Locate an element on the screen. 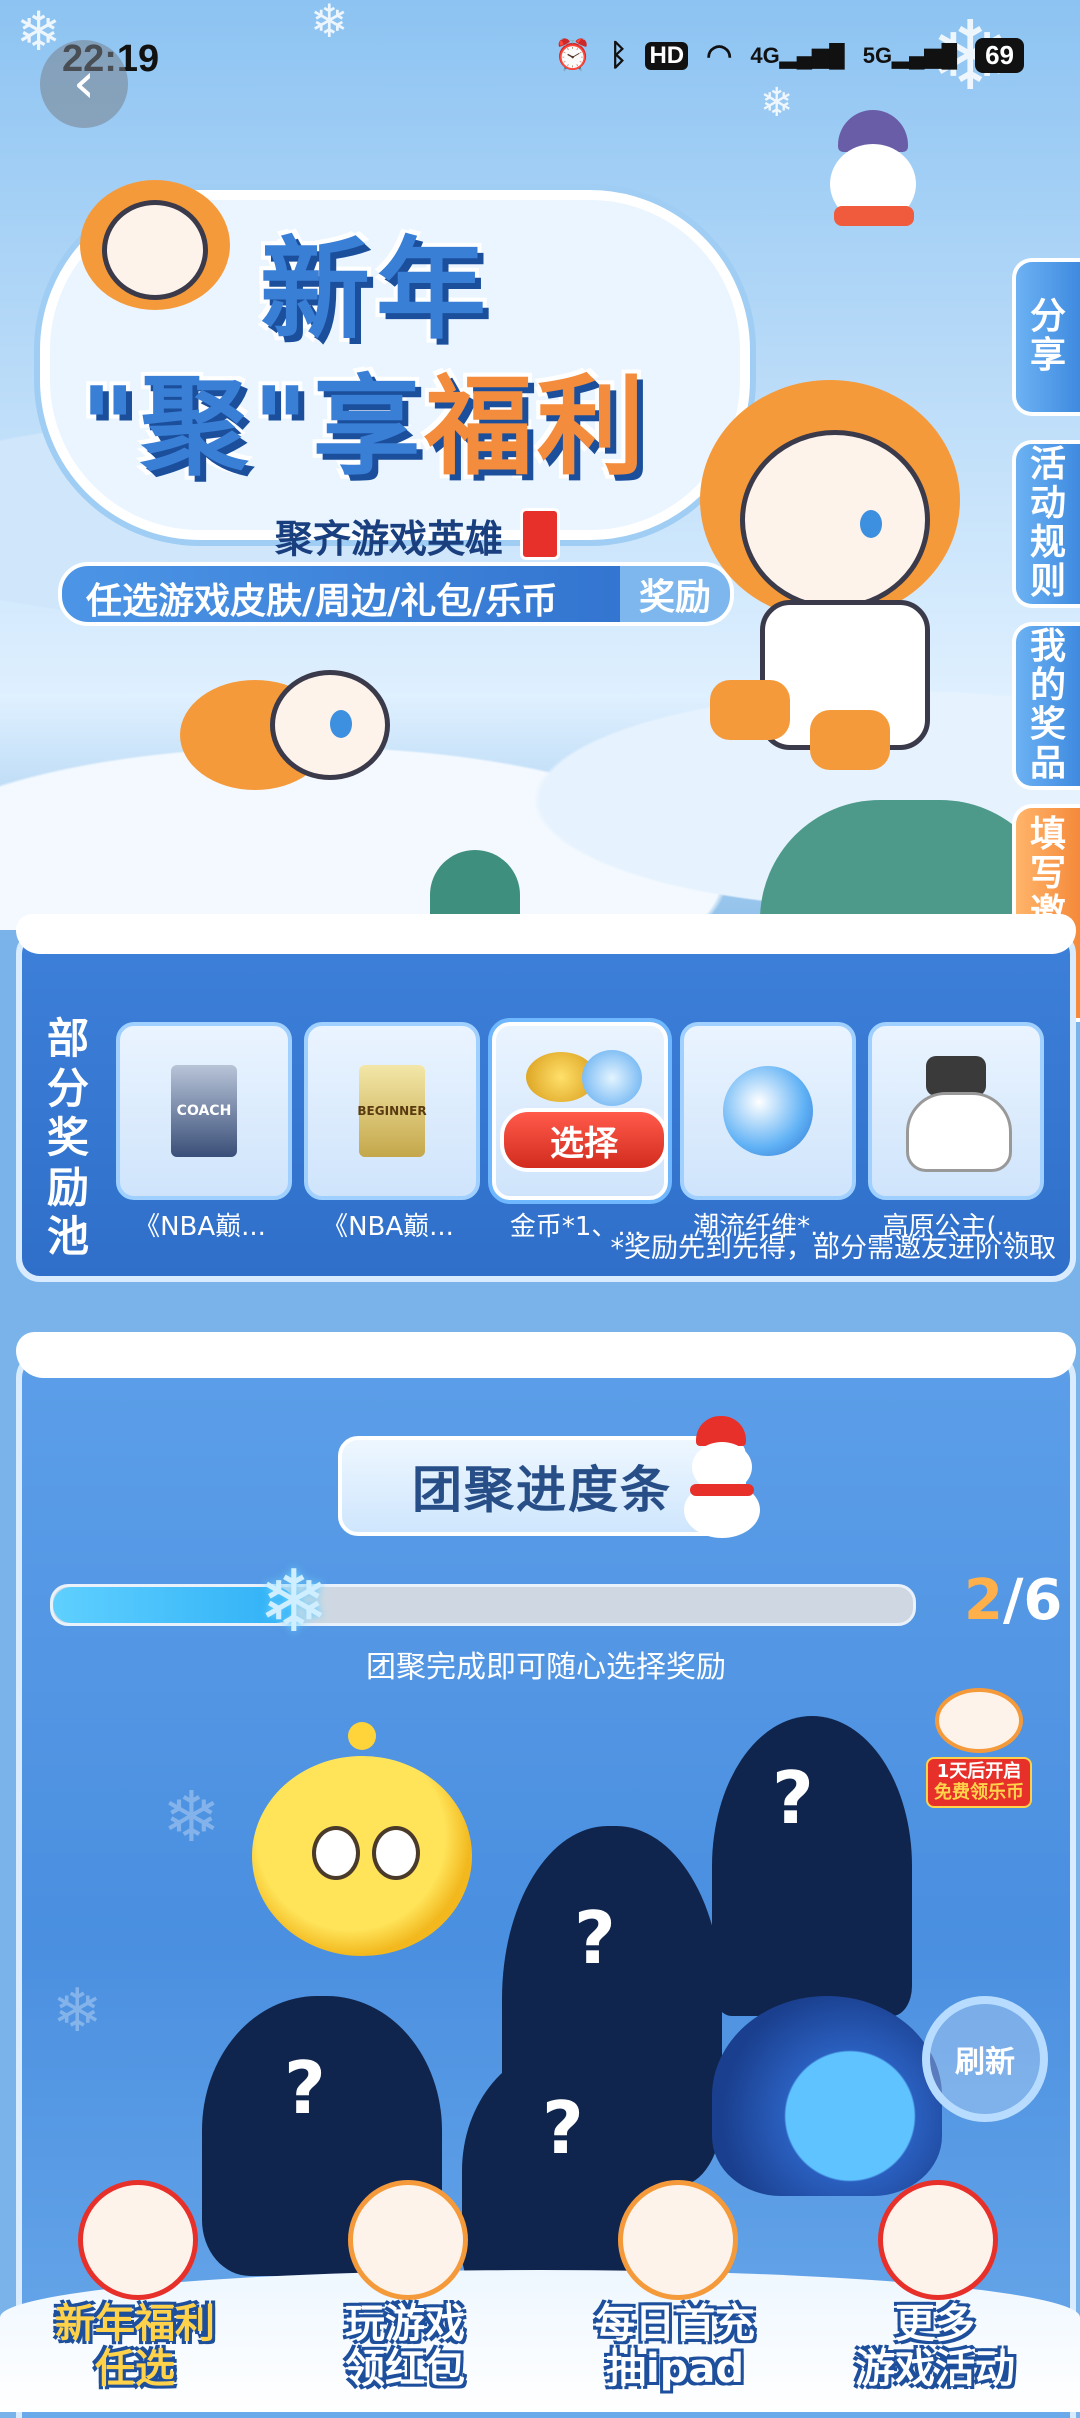 The image size is (1080, 2418). reward-pool-label: 部 分 奖 励 池 is located at coordinates (68, 1138).